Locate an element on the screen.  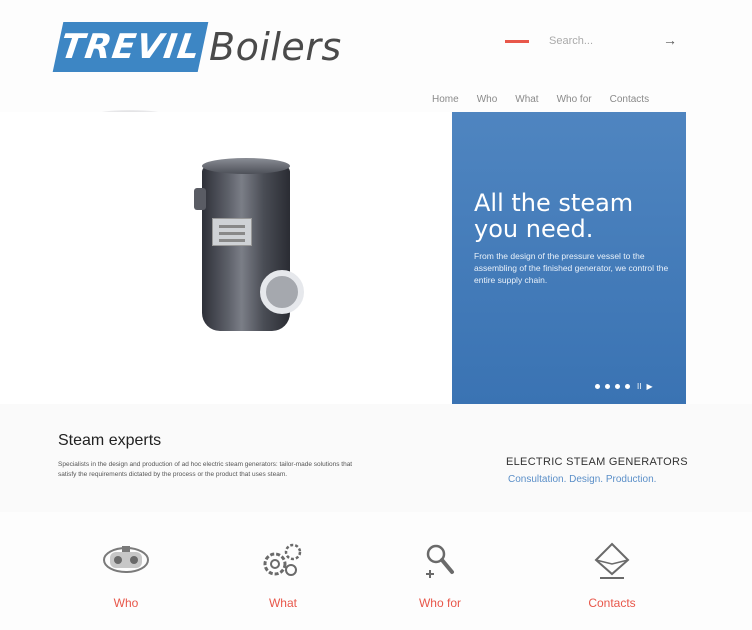
info-title: Steam experts is located at coordinates (110, 440).